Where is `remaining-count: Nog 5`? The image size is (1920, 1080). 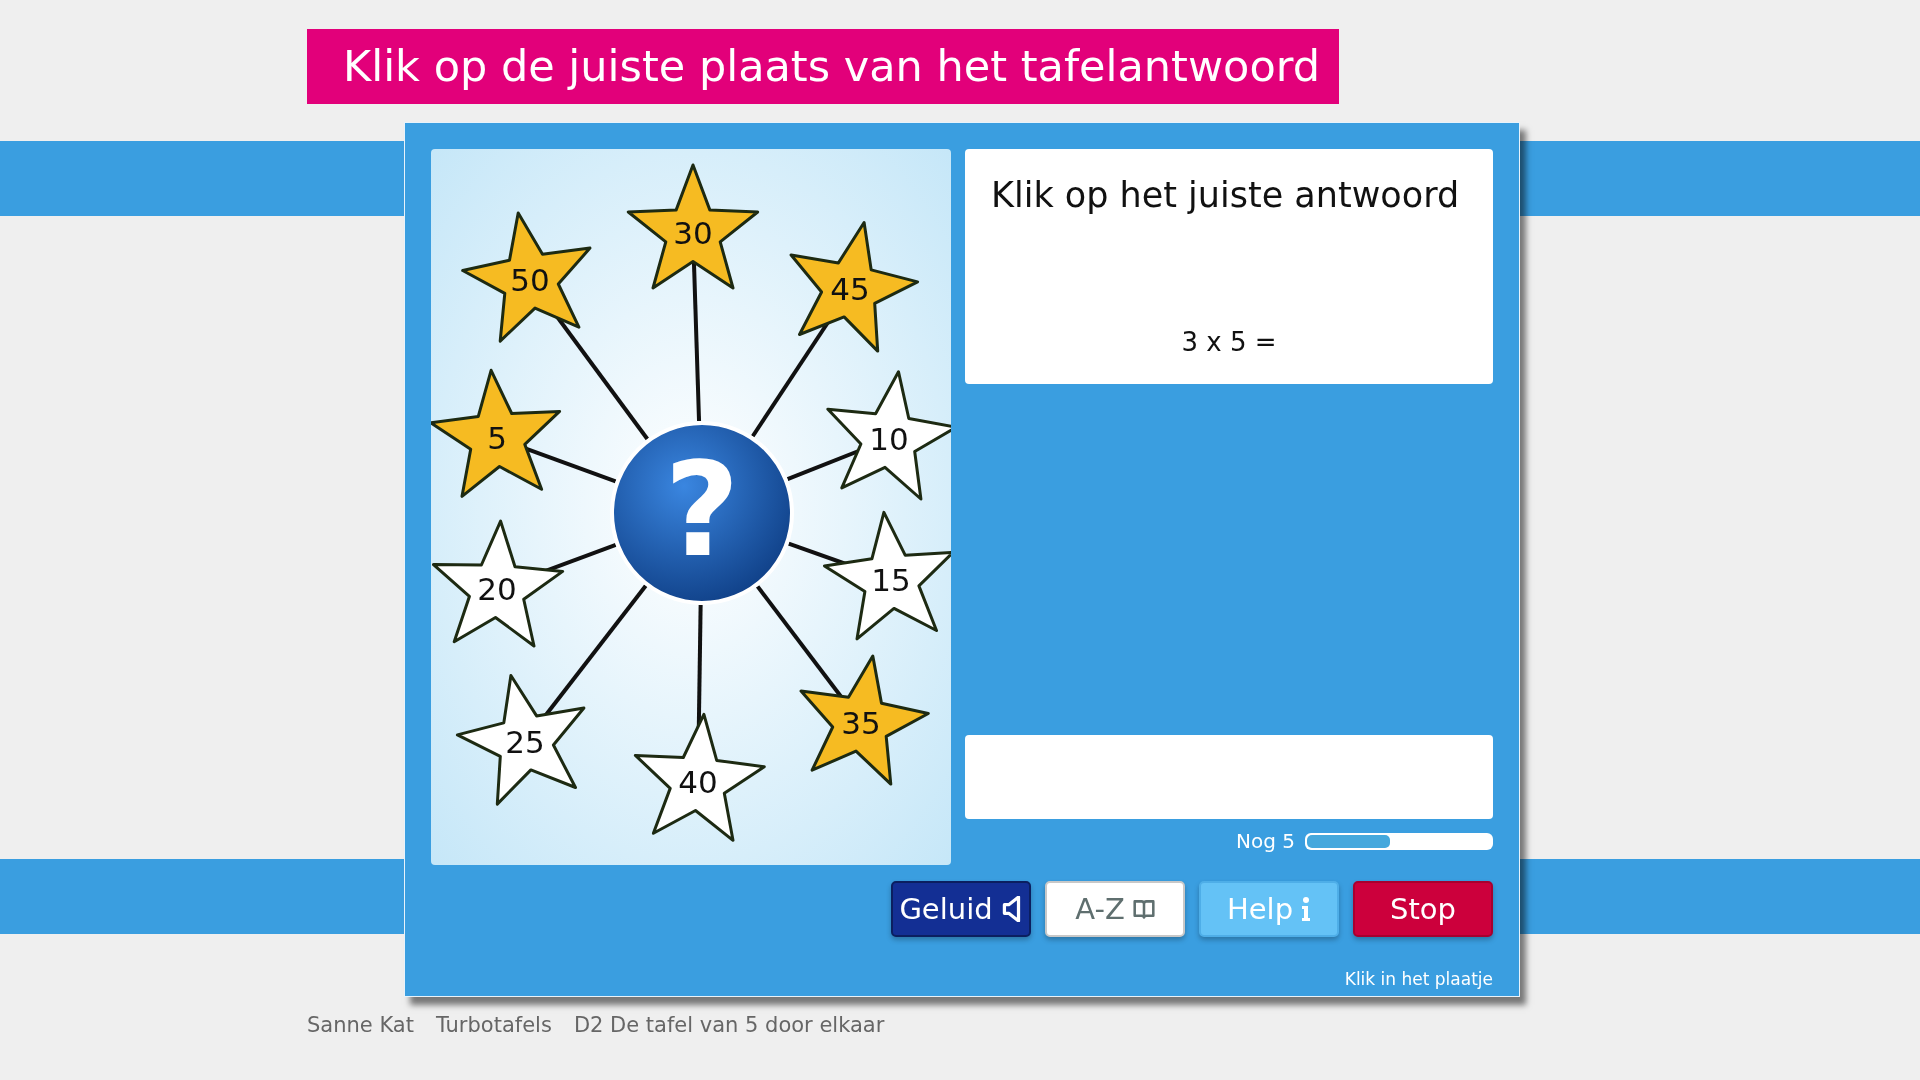
remaining-count: Nog 5 is located at coordinates (1265, 841).